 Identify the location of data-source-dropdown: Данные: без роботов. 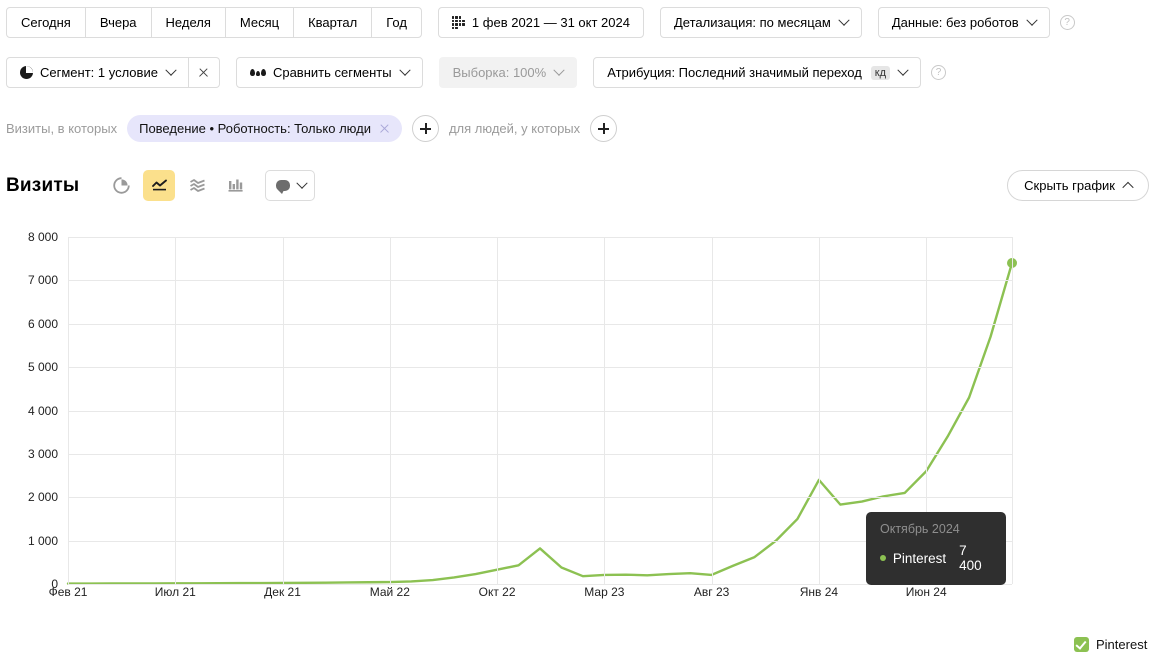
(963, 22).